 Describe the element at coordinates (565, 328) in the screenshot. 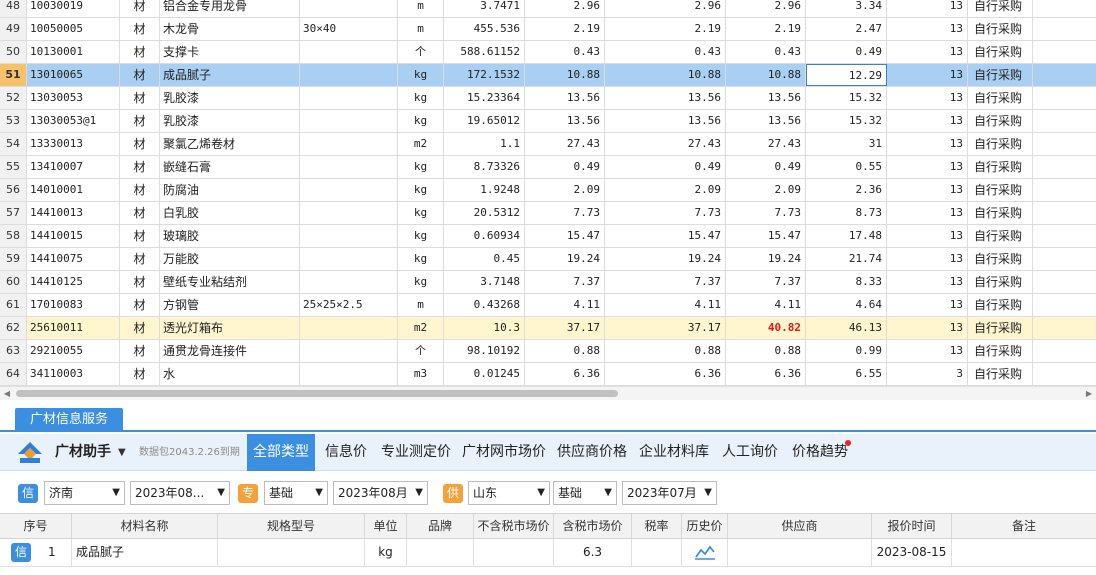

I see `budget-price-cell: 37.17` at that location.